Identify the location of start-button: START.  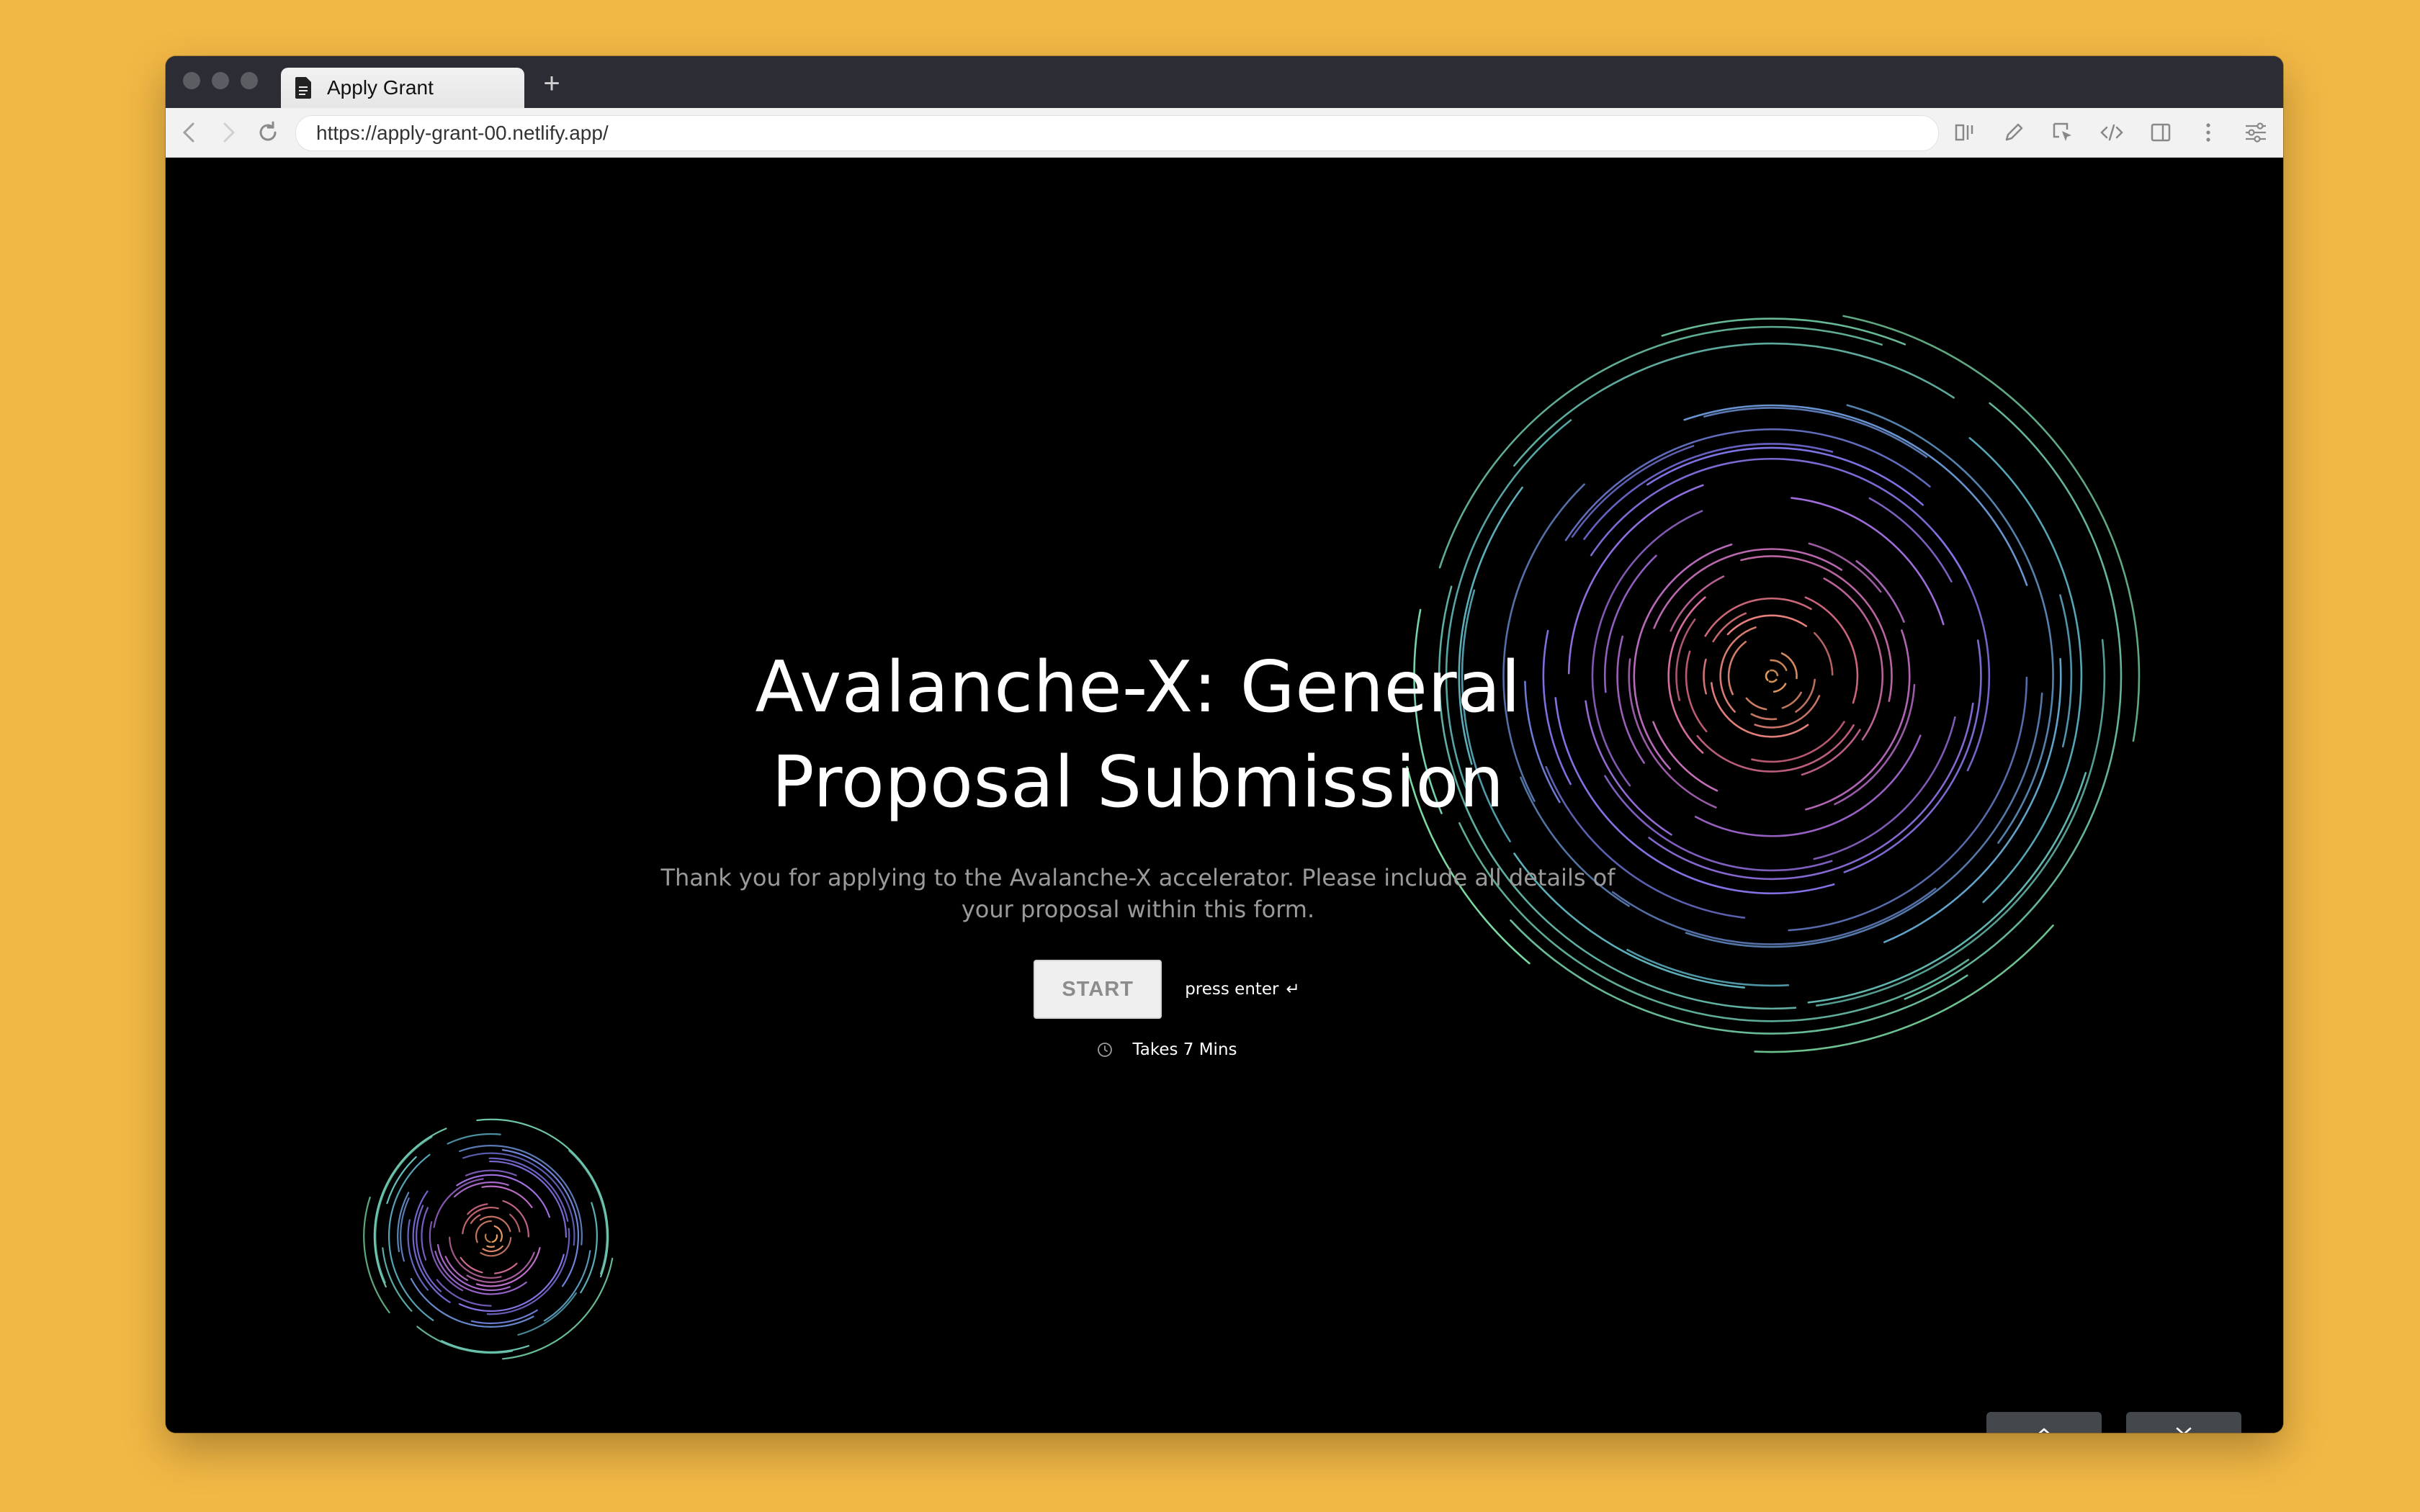
(1098, 989).